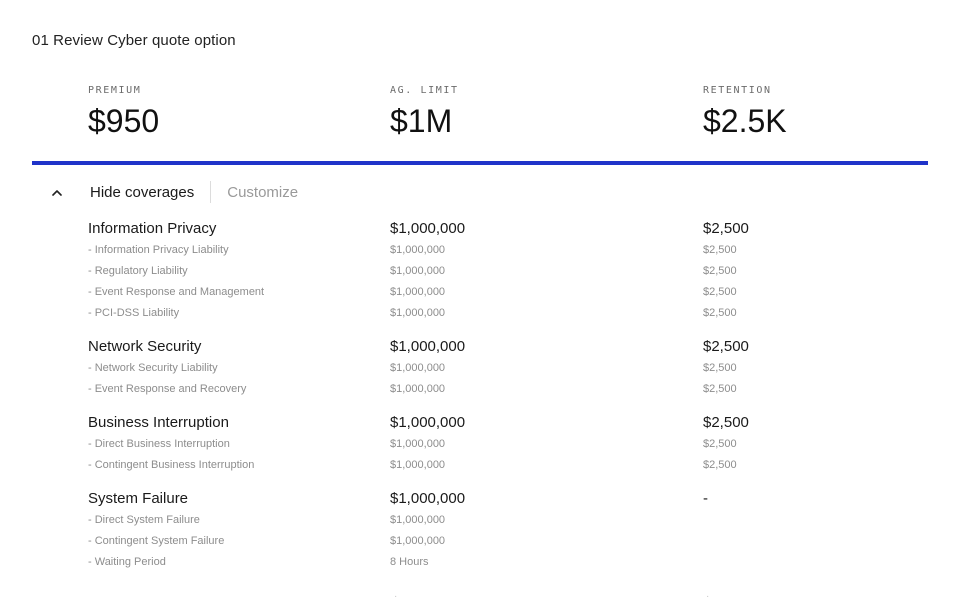  Describe the element at coordinates (167, 389) in the screenshot. I see `sub-coverage-name: - Event Response and Recovery` at that location.